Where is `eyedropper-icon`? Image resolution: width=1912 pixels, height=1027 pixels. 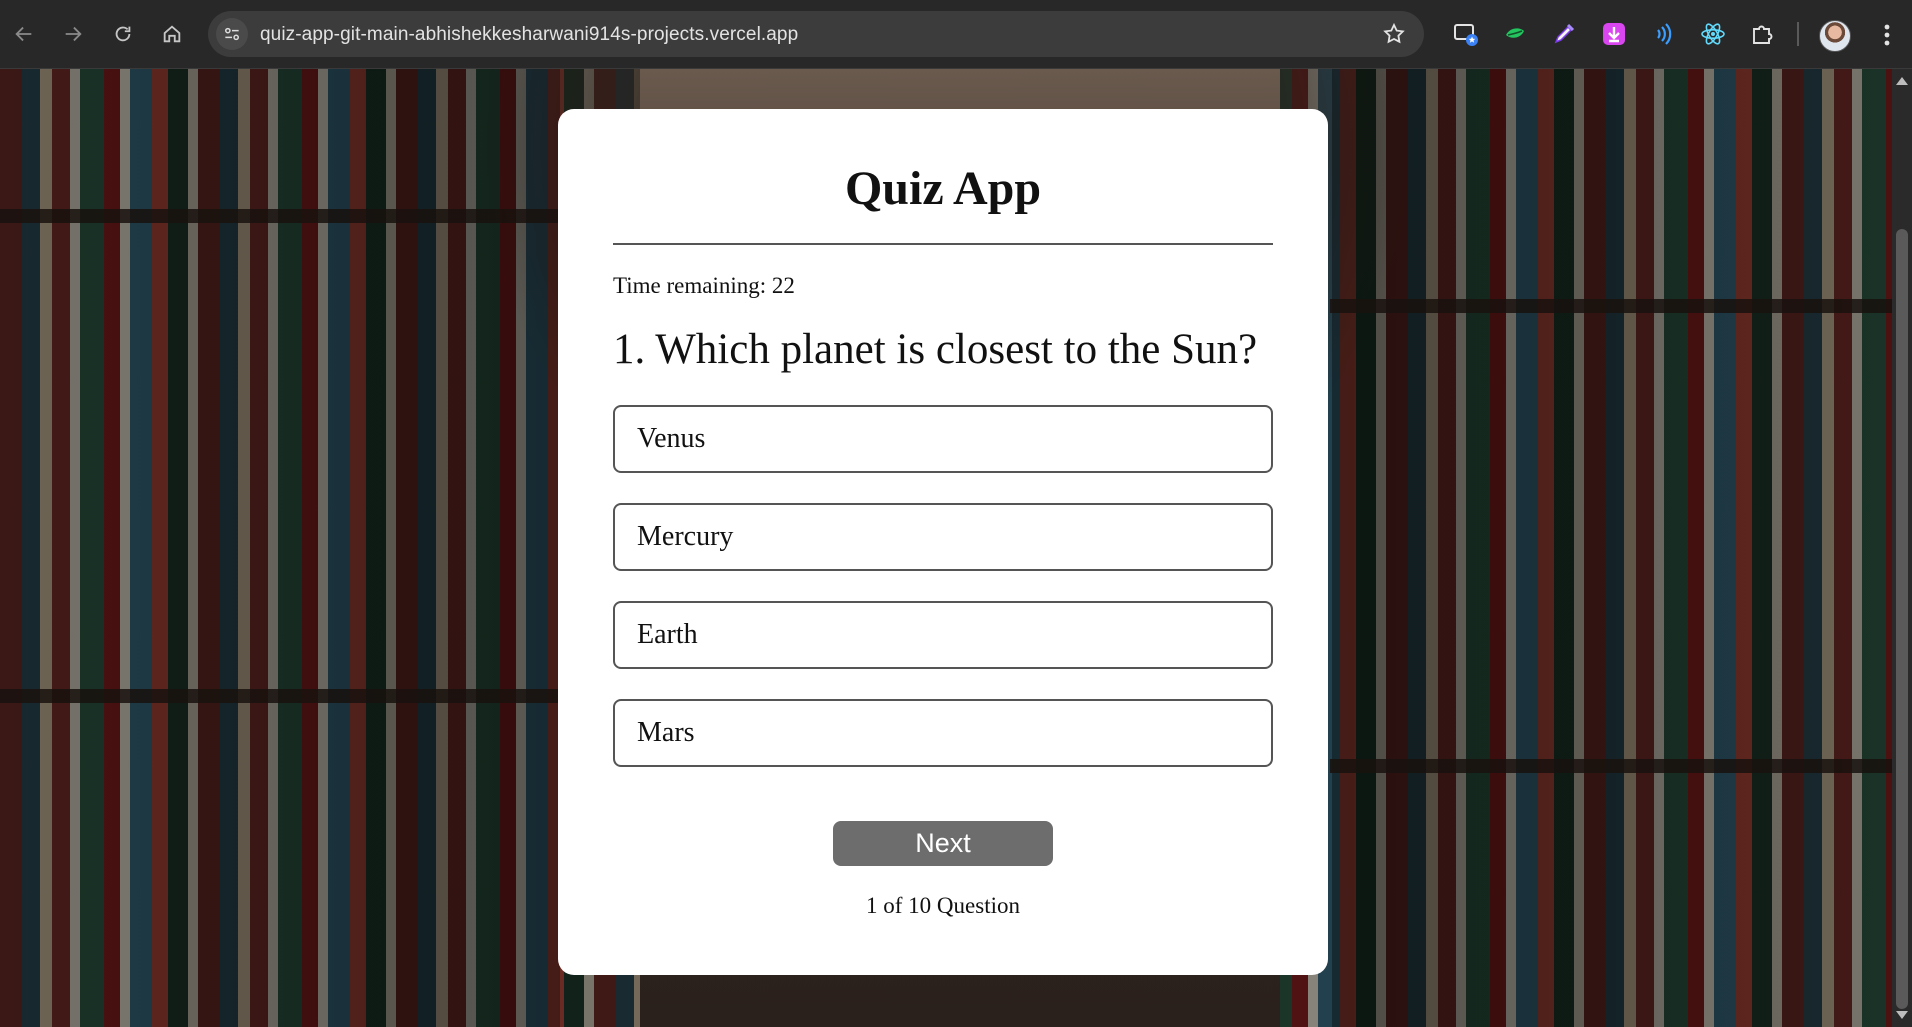
eyedropper-icon is located at coordinates (1564, 34).